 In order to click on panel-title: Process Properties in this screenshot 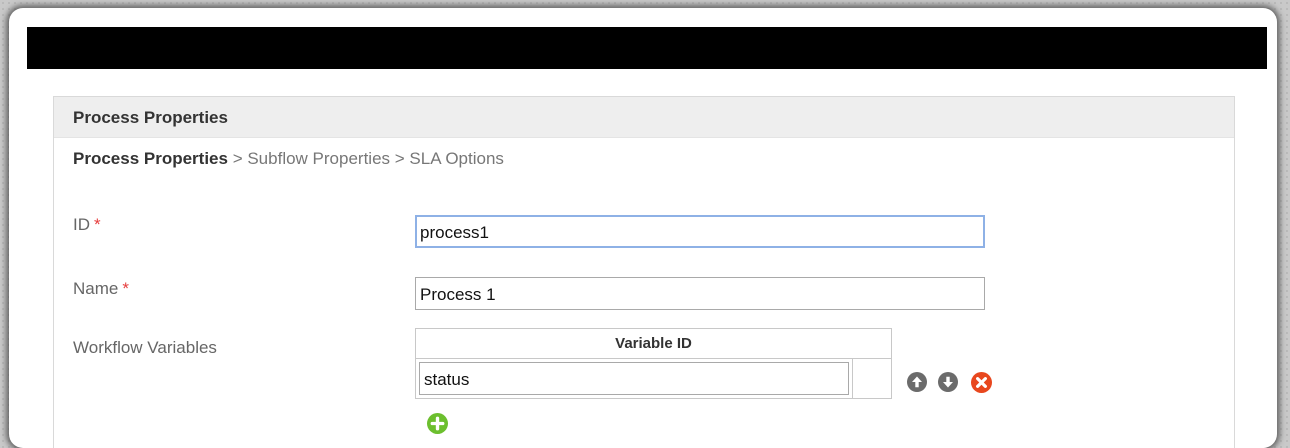, I will do `click(150, 117)`.